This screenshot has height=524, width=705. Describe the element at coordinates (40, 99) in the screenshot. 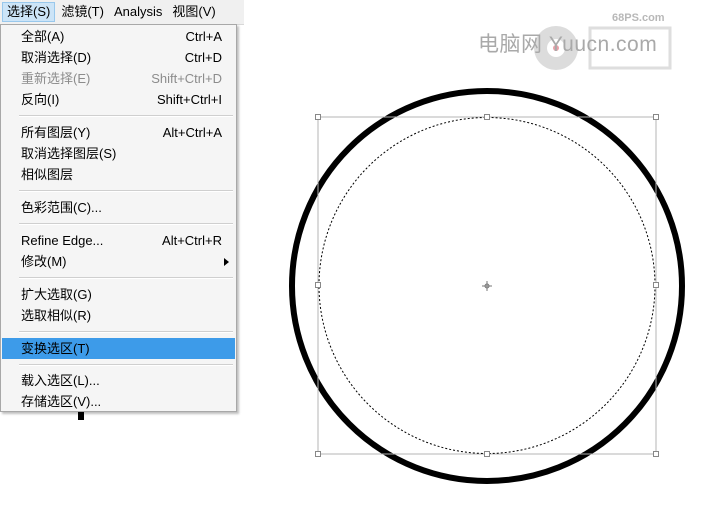

I see `menu-item-label: 反向(I)` at that location.